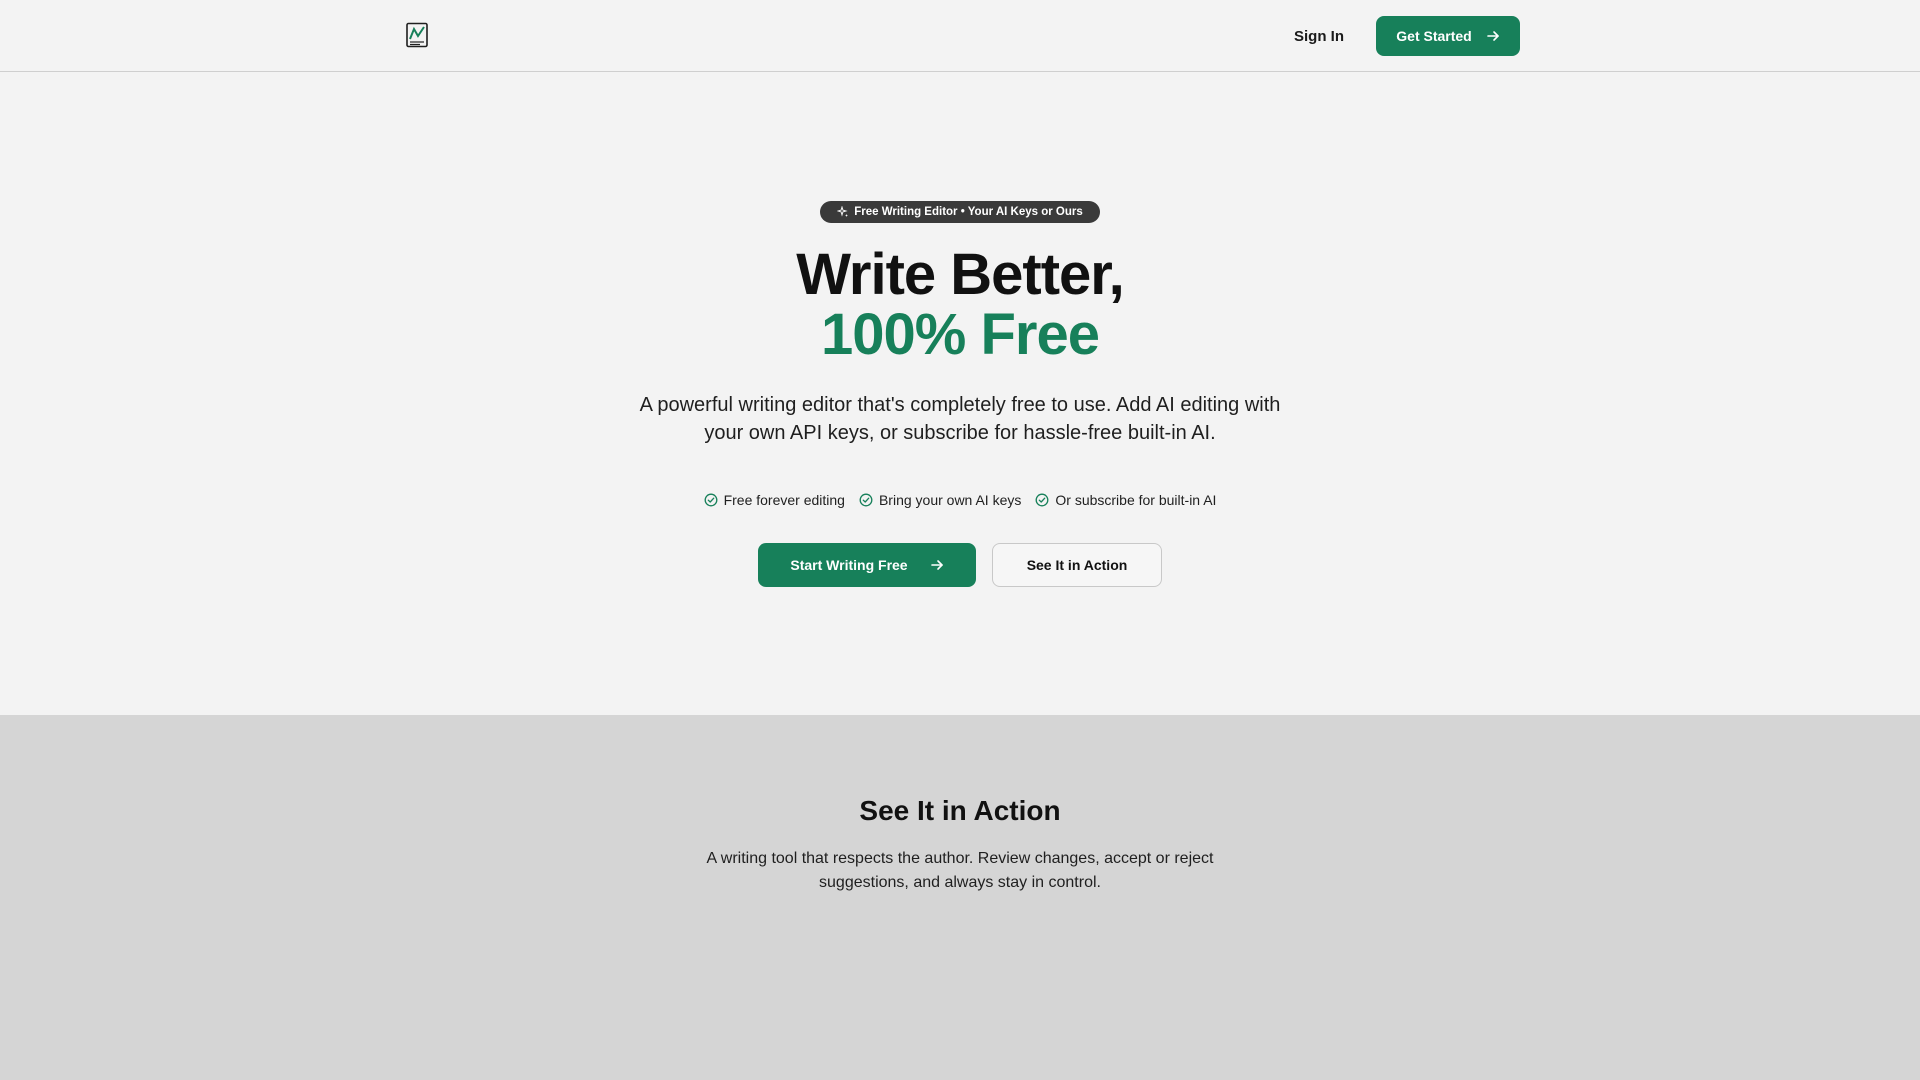 Image resolution: width=1920 pixels, height=1080 pixels. I want to click on sign-in-link: Sign In, so click(1319, 36).